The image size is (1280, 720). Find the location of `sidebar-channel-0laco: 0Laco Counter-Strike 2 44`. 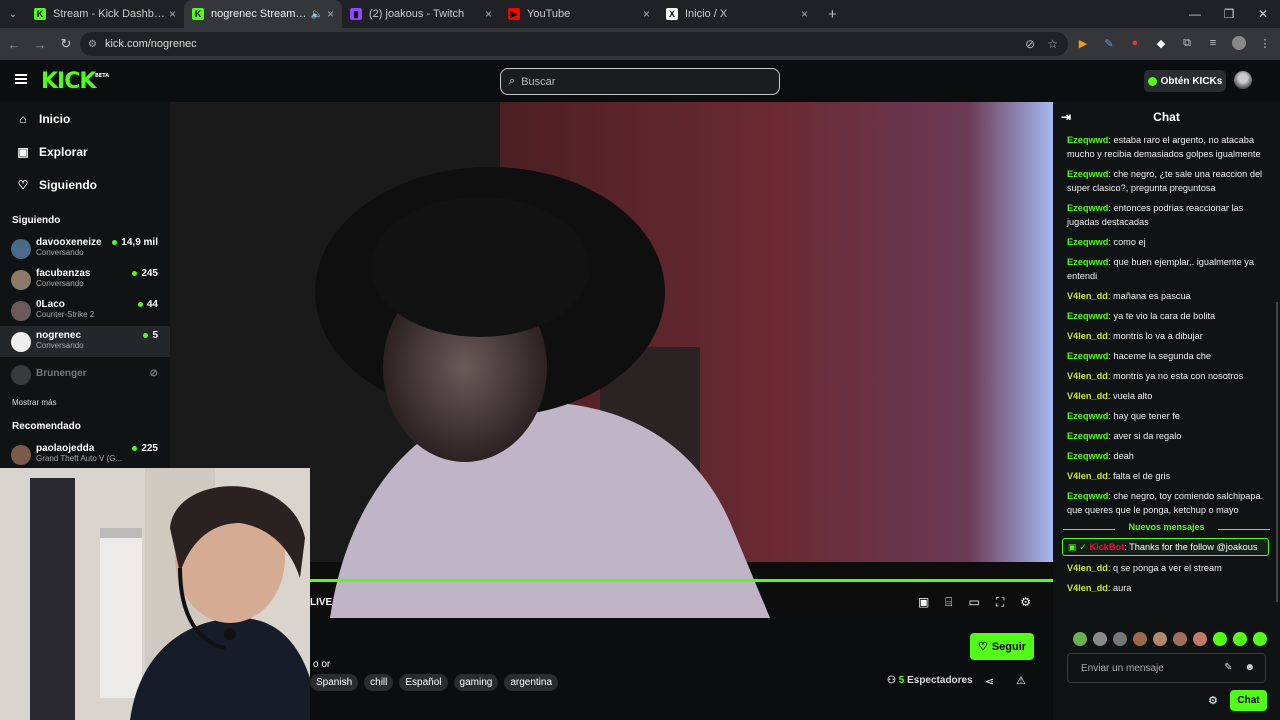

sidebar-channel-0laco: 0Laco Counter-Strike 2 44 is located at coordinates (85, 310).